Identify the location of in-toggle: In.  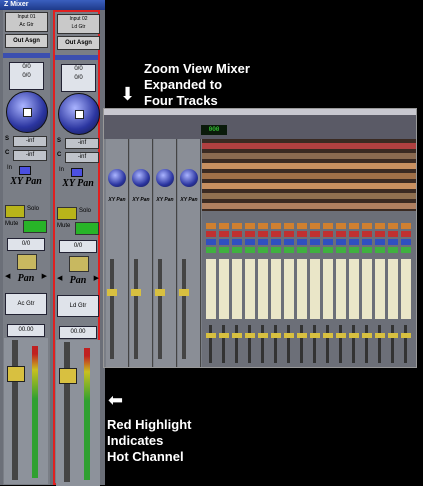
(77, 172).